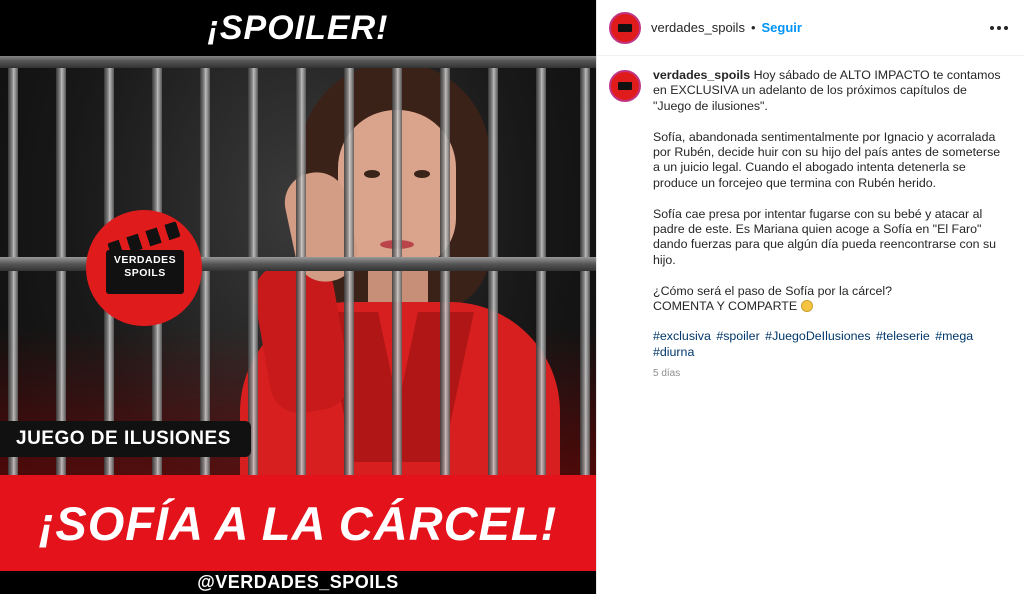 The width and height of the screenshot is (1024, 594). I want to click on follow-button: Seguir, so click(782, 27).